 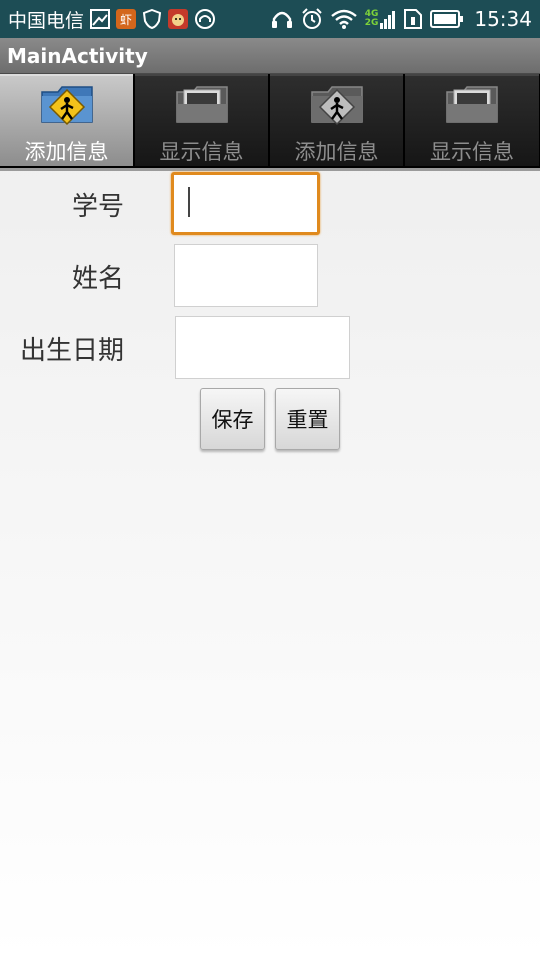 I want to click on name-input, so click(x=246, y=275).